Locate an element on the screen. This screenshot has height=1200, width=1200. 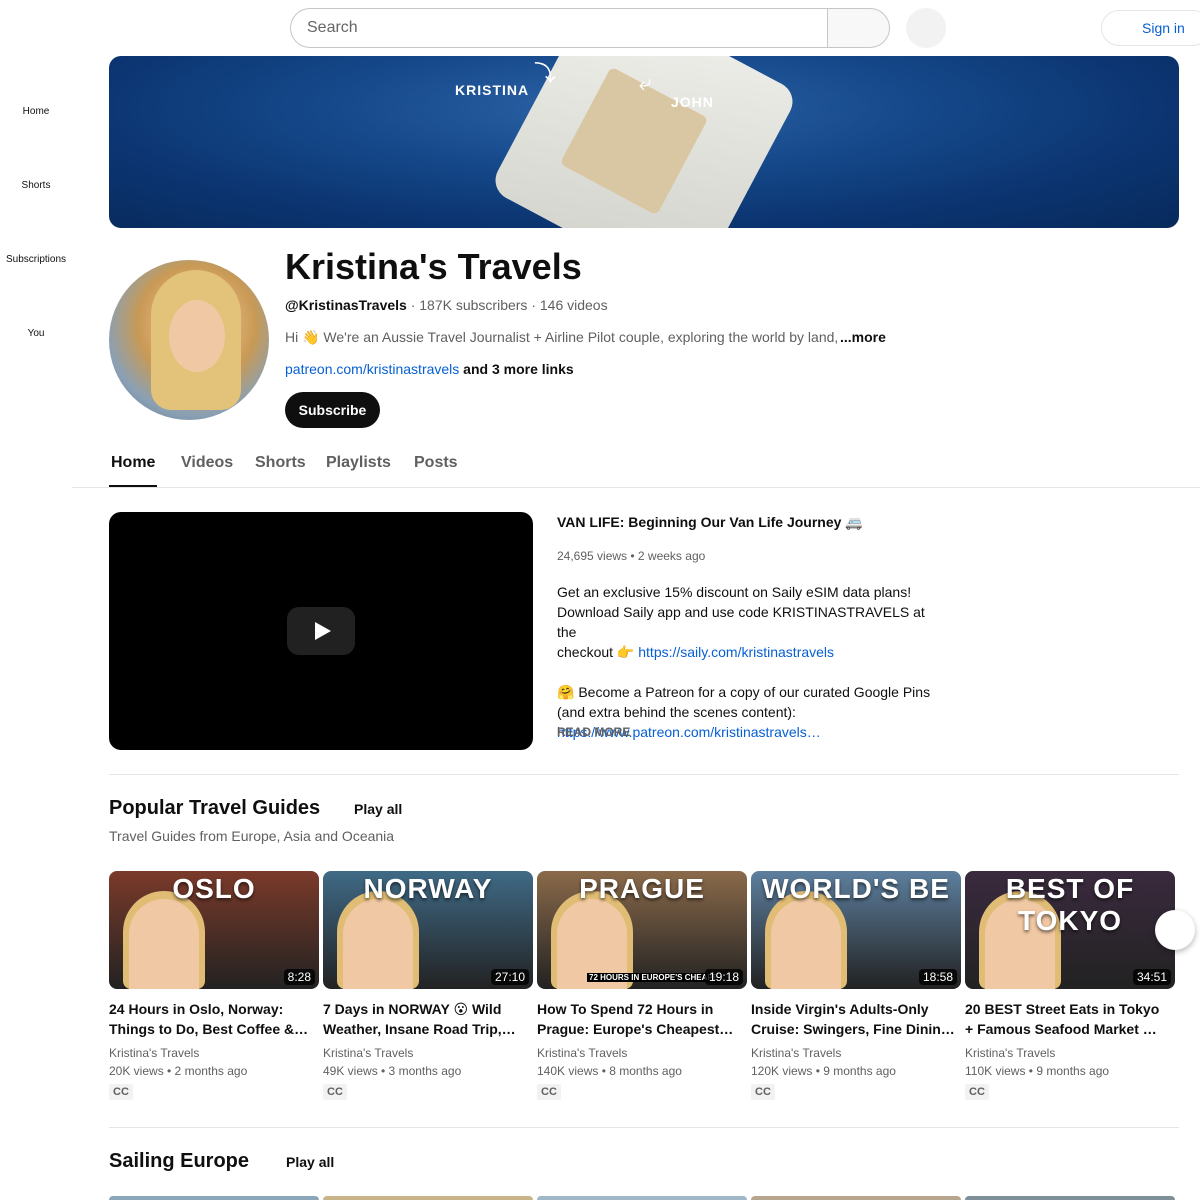
channel-banner: KRISTINA JOHN ⤵ ⤶ is located at coordinates (644, 142).